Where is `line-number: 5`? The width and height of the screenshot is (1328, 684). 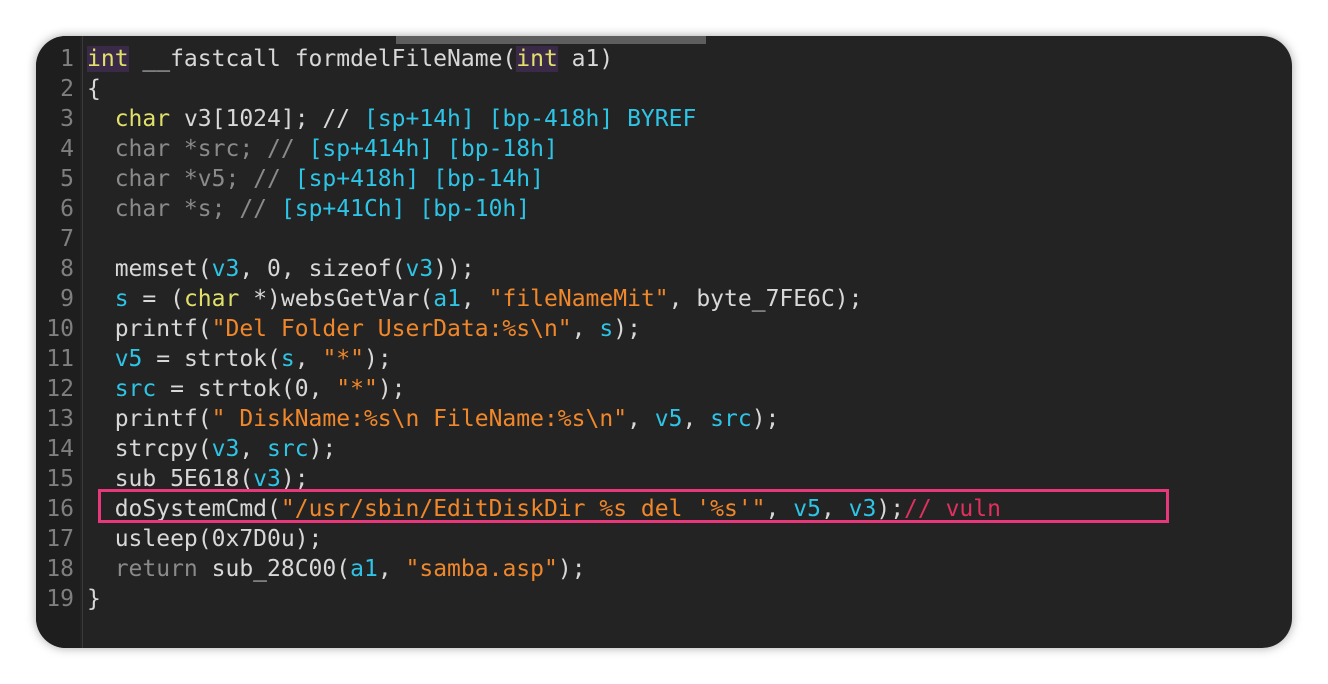 line-number: 5 is located at coordinates (67, 179).